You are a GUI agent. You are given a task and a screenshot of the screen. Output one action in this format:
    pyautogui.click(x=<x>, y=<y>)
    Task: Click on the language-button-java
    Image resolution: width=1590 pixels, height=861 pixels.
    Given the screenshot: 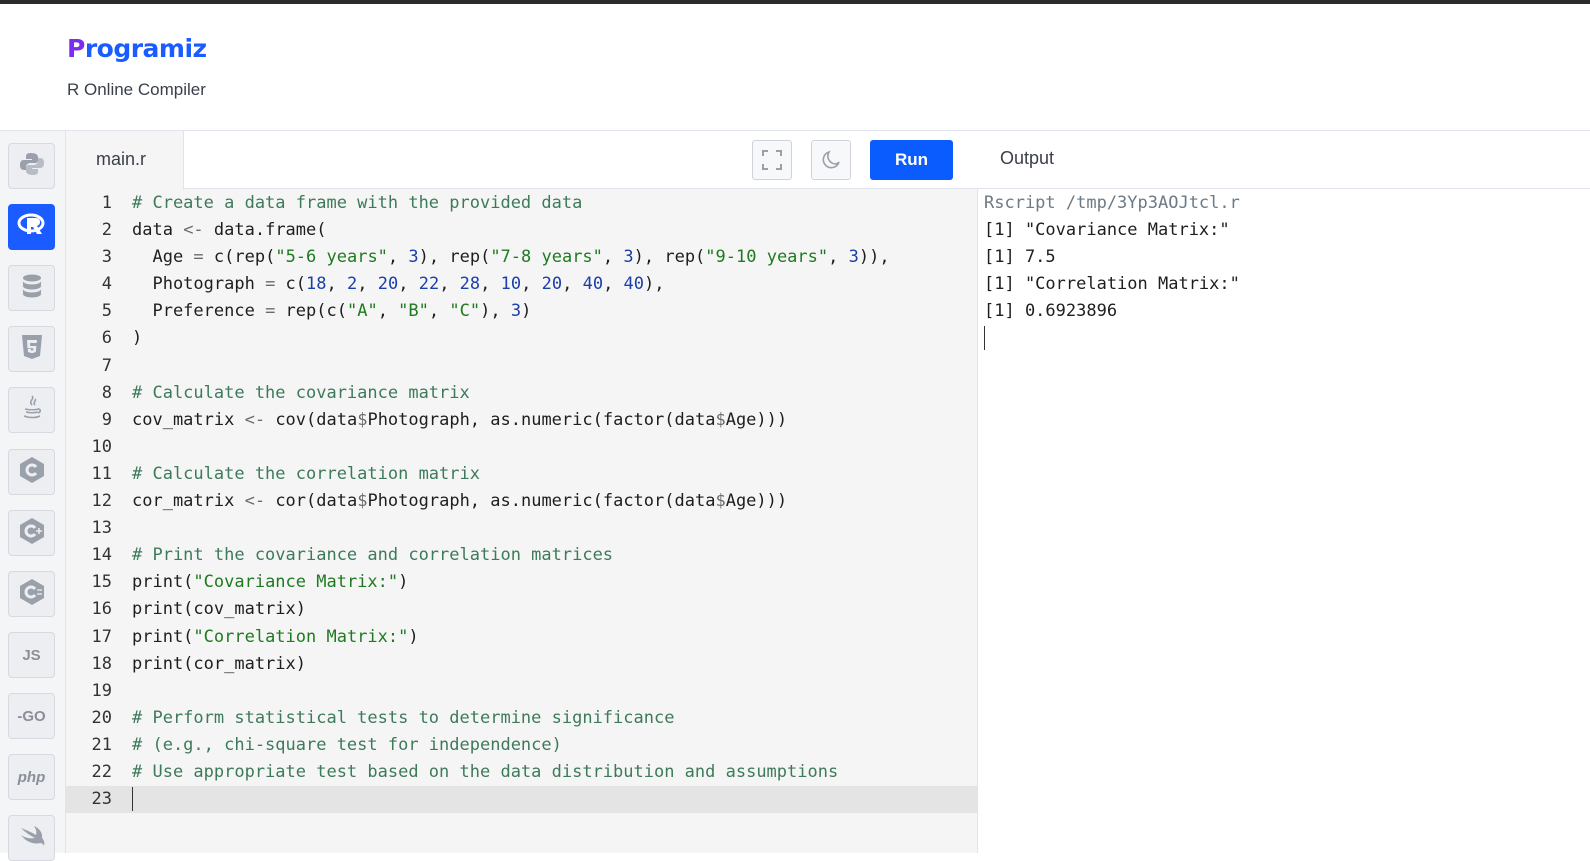 What is the action you would take?
    pyautogui.click(x=31, y=410)
    